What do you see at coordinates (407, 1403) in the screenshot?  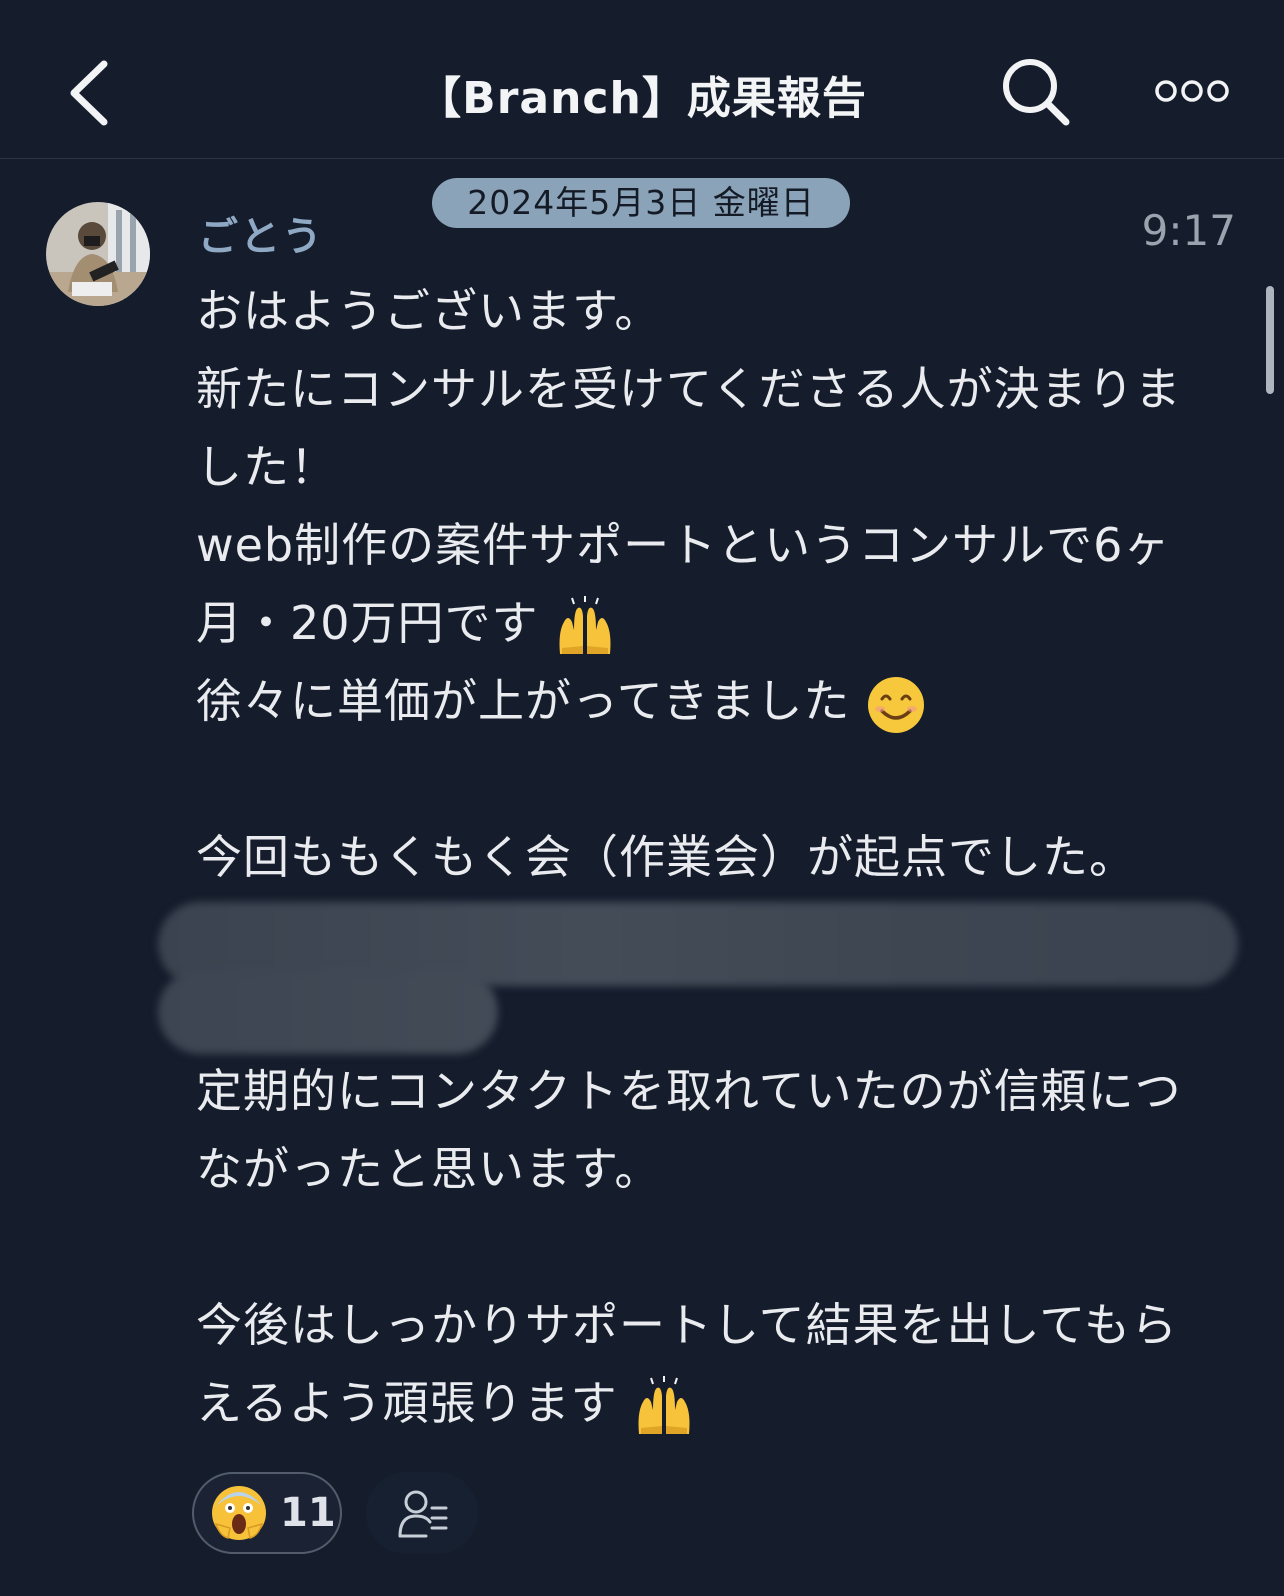 I see `message-line: えるよう頑張ります` at bounding box center [407, 1403].